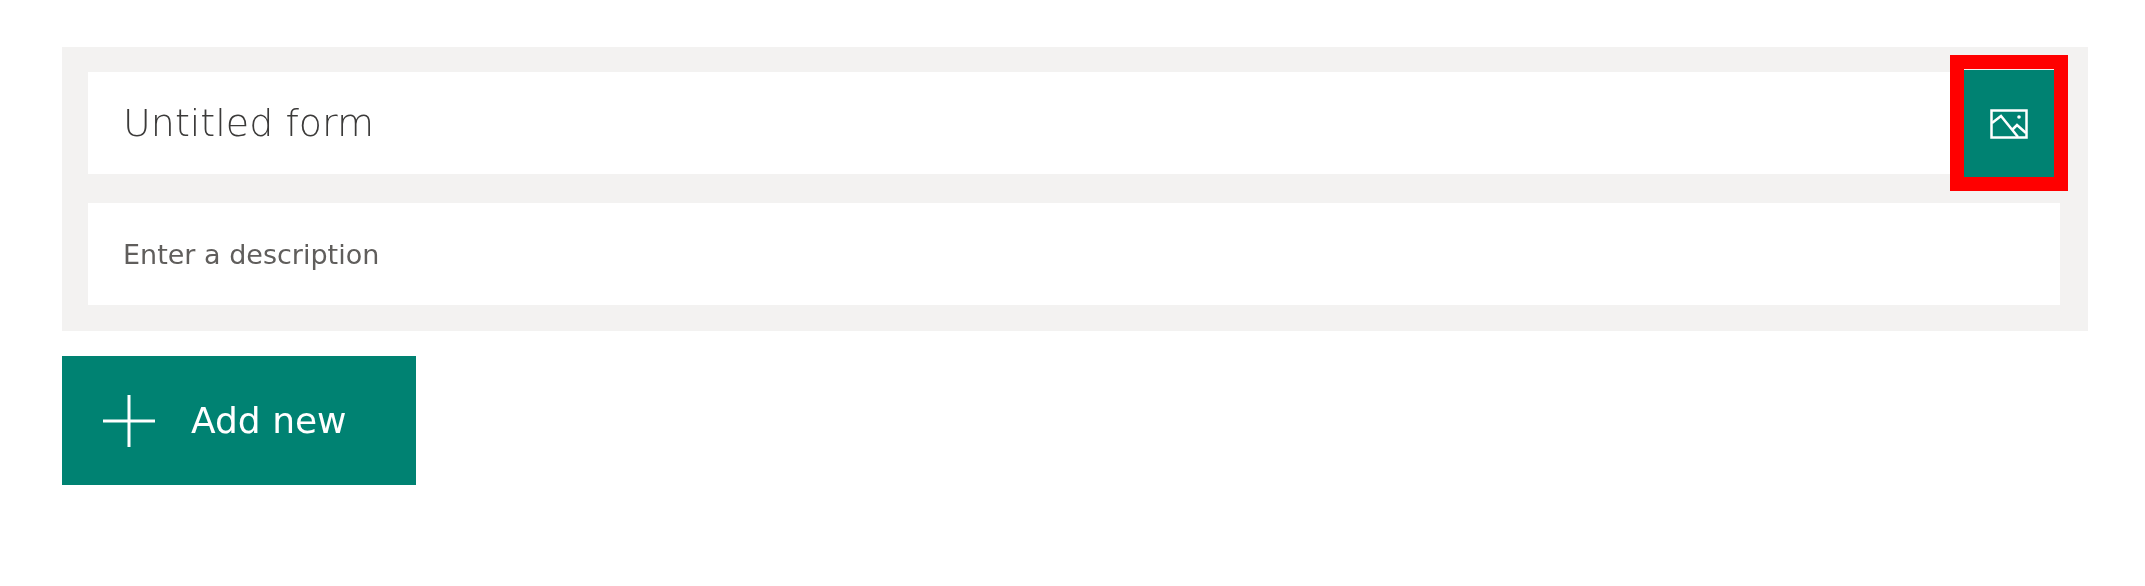 Image resolution: width=2145 pixels, height=586 pixels. I want to click on add-new-button: Add new, so click(239, 420).